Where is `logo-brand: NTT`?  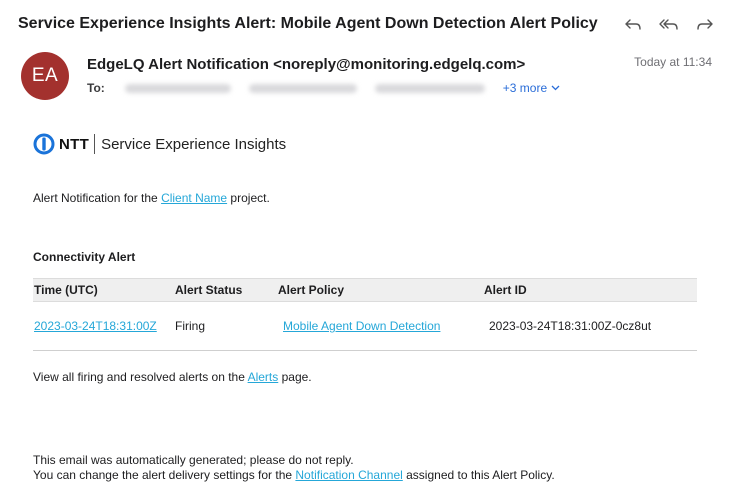
logo-brand: NTT is located at coordinates (74, 144).